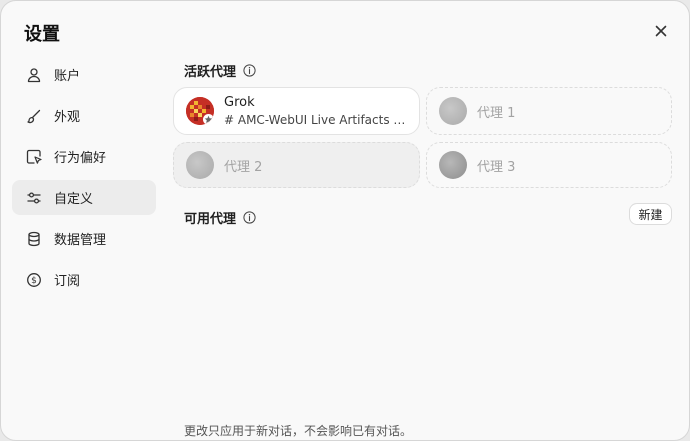  What do you see at coordinates (208, 119) in the screenshot?
I see `agent-badge-icon` at bounding box center [208, 119].